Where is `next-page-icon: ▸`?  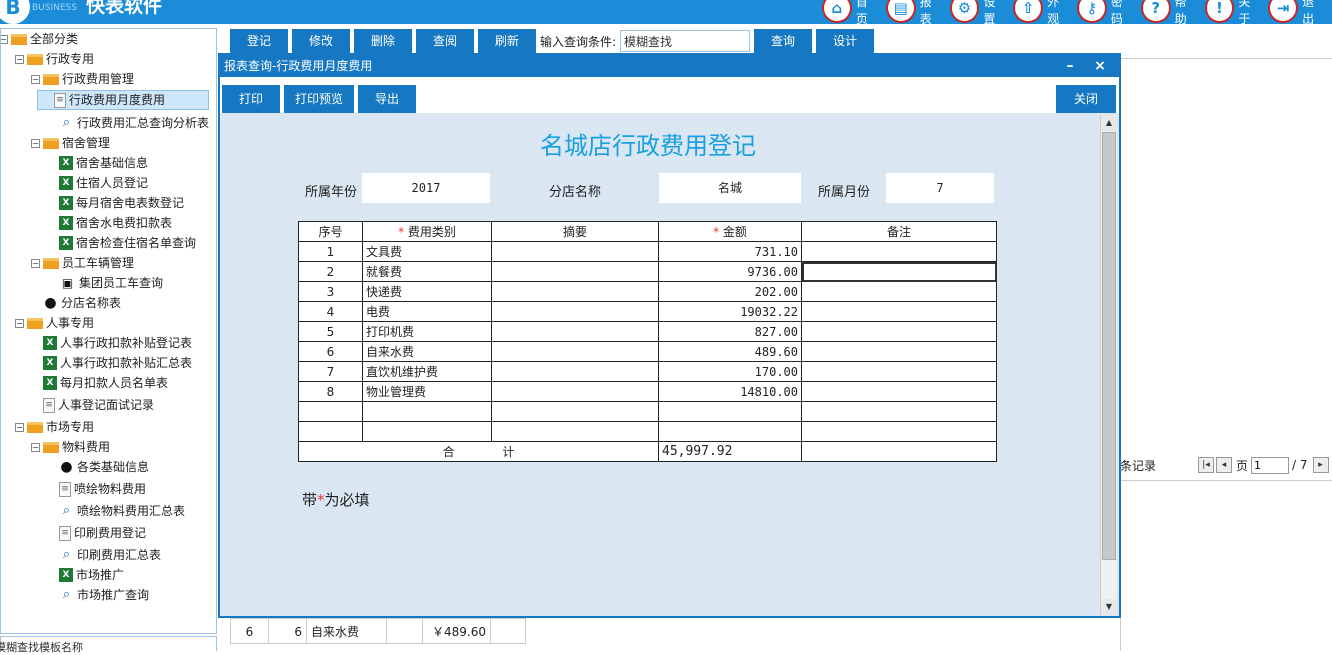
next-page-icon: ▸ is located at coordinates (1320, 465).